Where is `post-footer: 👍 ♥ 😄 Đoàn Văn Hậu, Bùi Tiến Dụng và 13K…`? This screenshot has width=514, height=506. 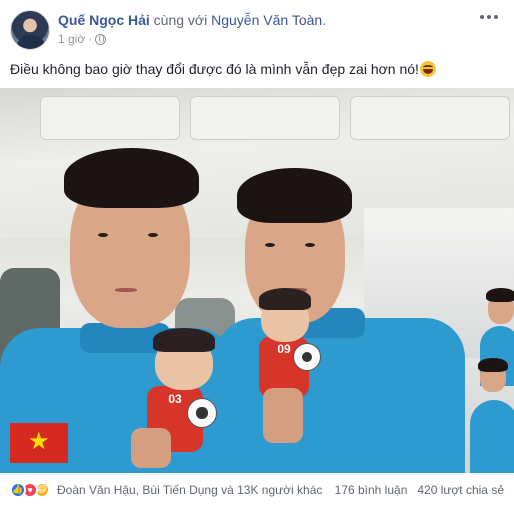
post-footer: 👍 ♥ 😄 Đoàn Văn Hậu, Bùi Tiến Dụng và 13K… is located at coordinates (257, 489).